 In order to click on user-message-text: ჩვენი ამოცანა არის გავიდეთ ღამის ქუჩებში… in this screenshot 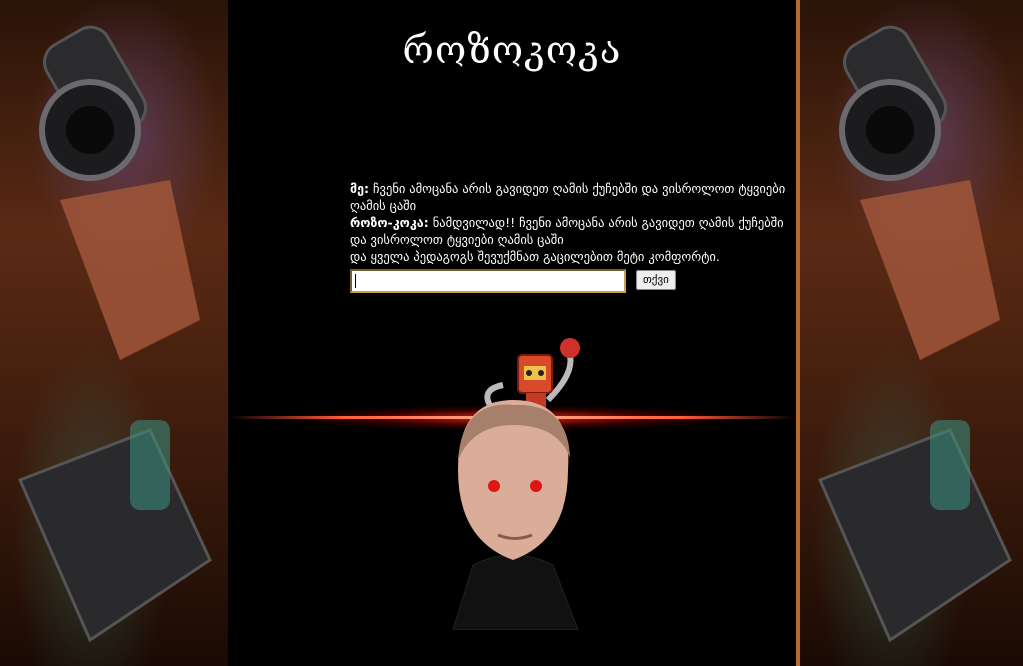, I will do `click(568, 197)`.